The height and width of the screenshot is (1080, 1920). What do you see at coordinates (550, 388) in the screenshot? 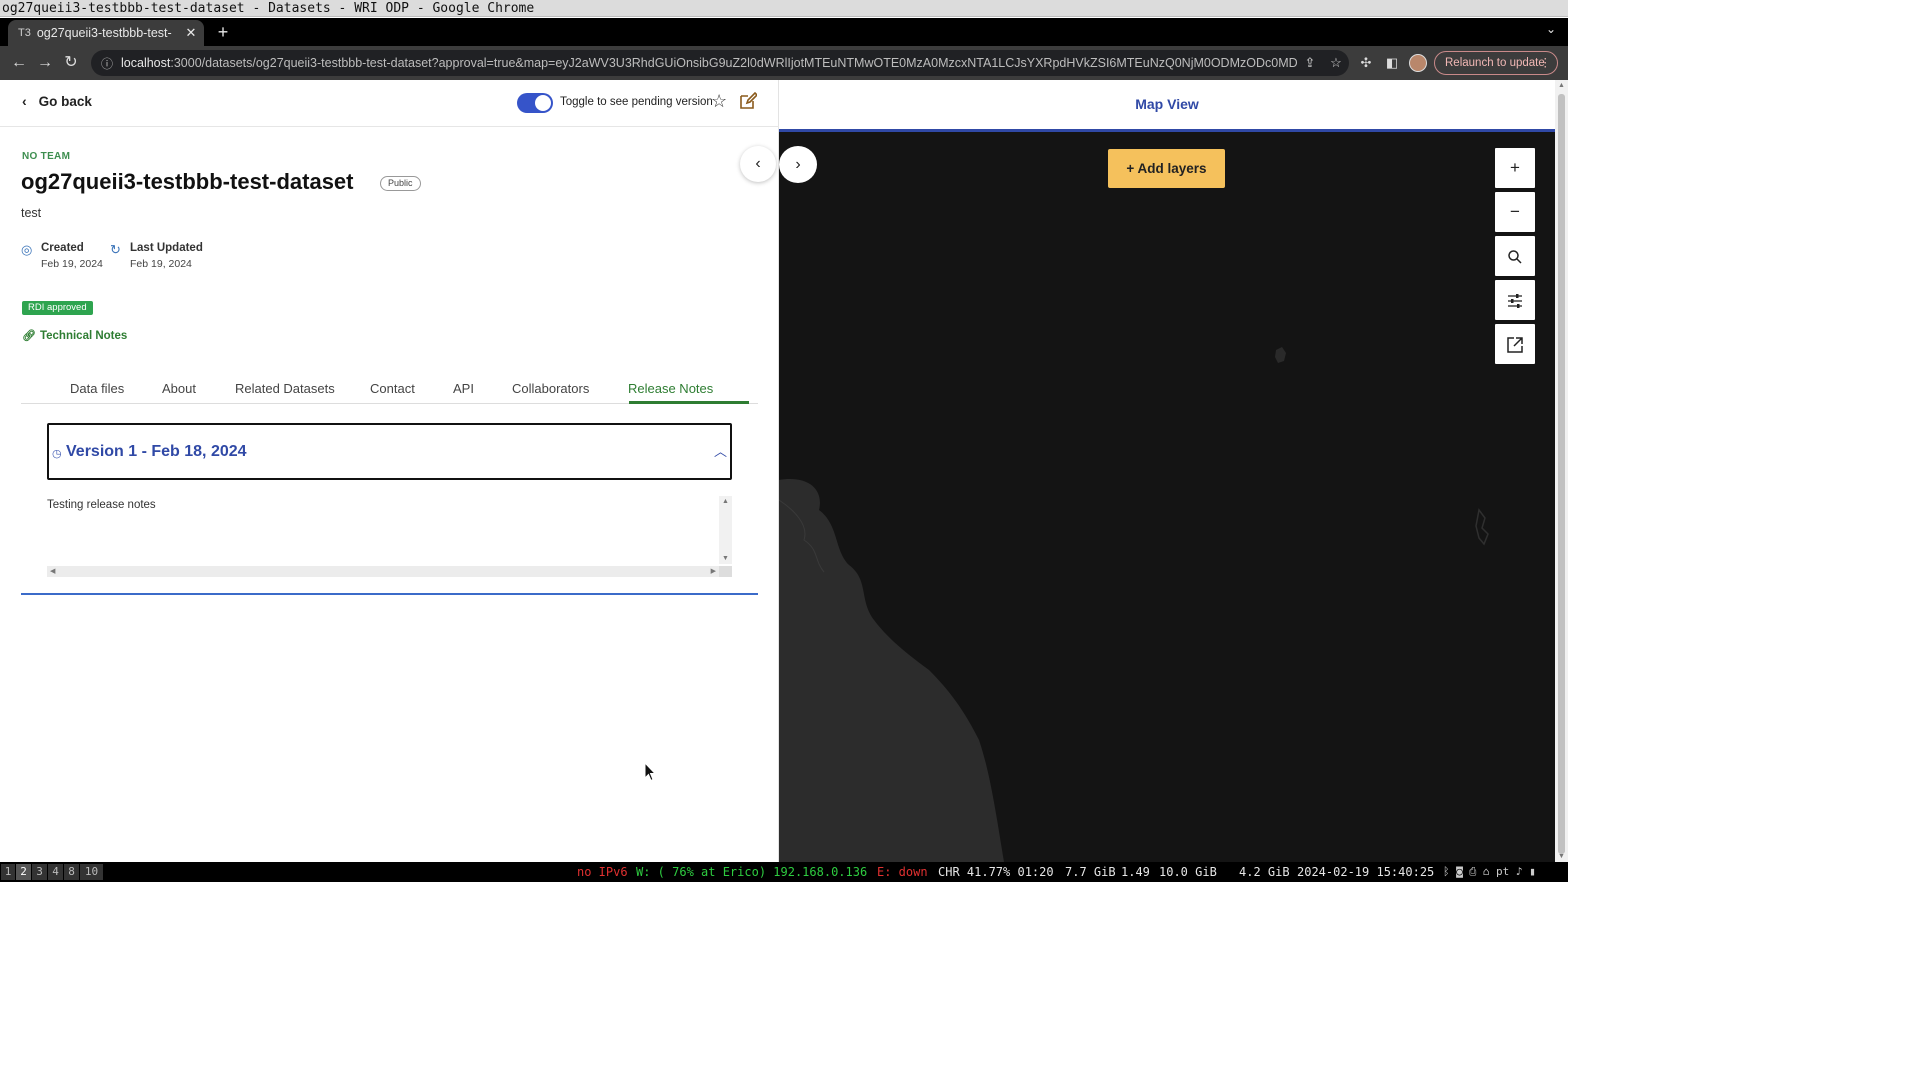
I see `tab-collaborators: Collaborators` at bounding box center [550, 388].